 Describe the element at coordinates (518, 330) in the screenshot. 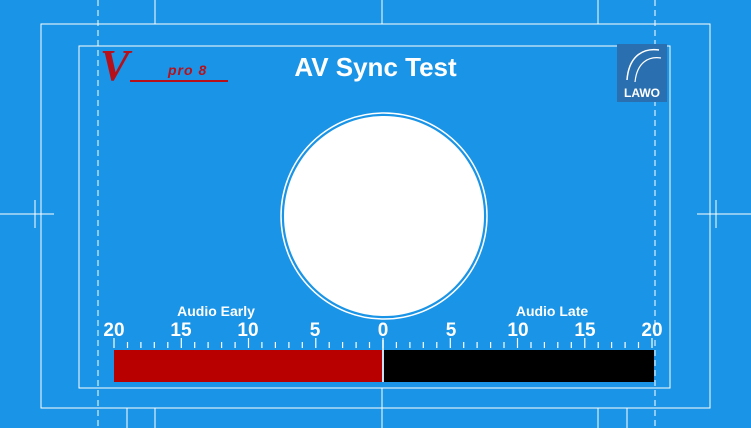

I see `scale-label-right-10: 10` at that location.